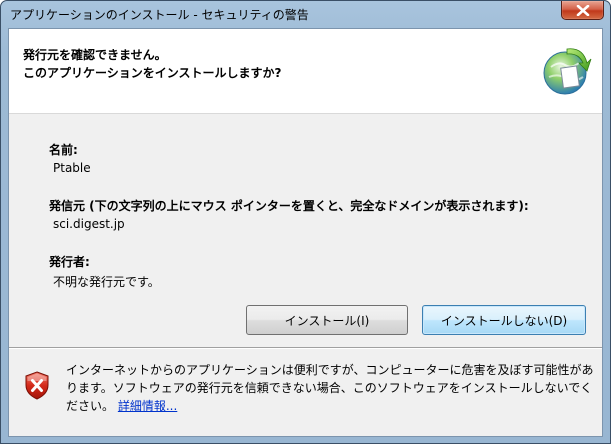 The height and width of the screenshot is (444, 611). What do you see at coordinates (567, 71) in the screenshot?
I see `application-install-icon` at bounding box center [567, 71].